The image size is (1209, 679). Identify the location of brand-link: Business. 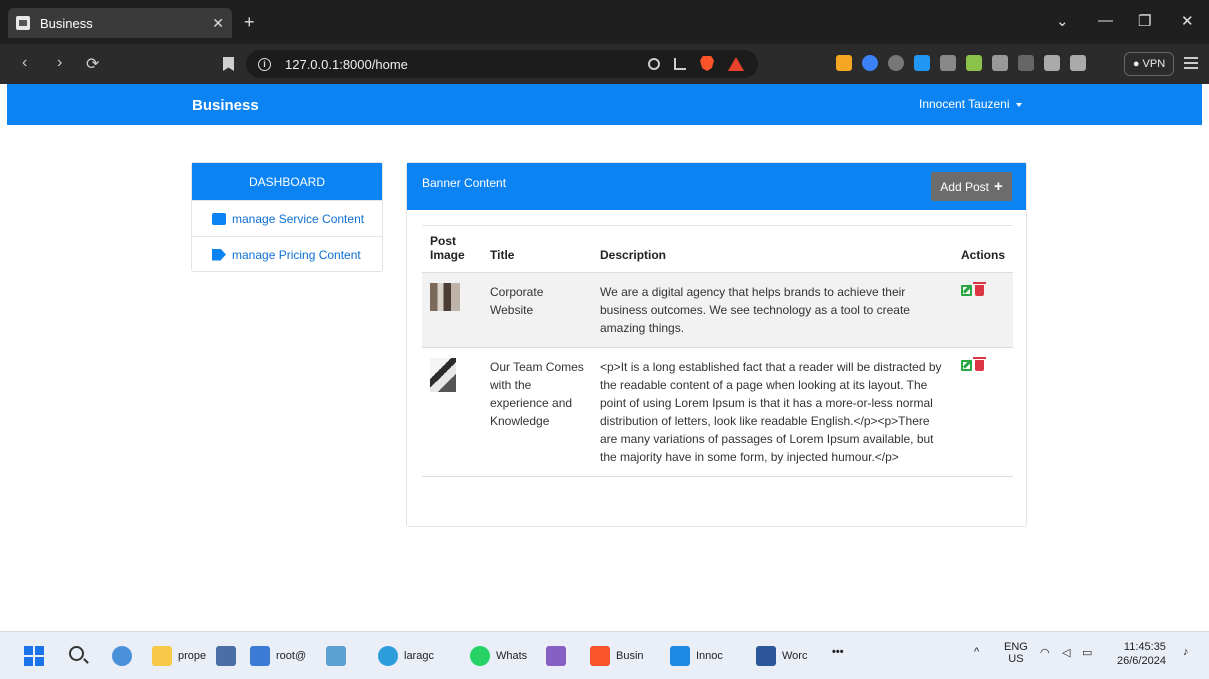
(225, 105).